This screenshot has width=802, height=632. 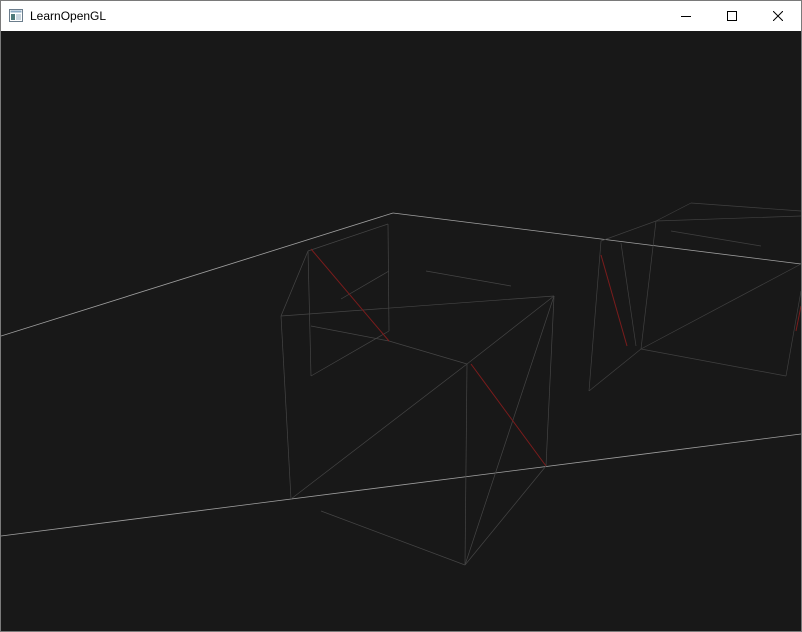 I want to click on minimize-button, so click(x=686, y=16).